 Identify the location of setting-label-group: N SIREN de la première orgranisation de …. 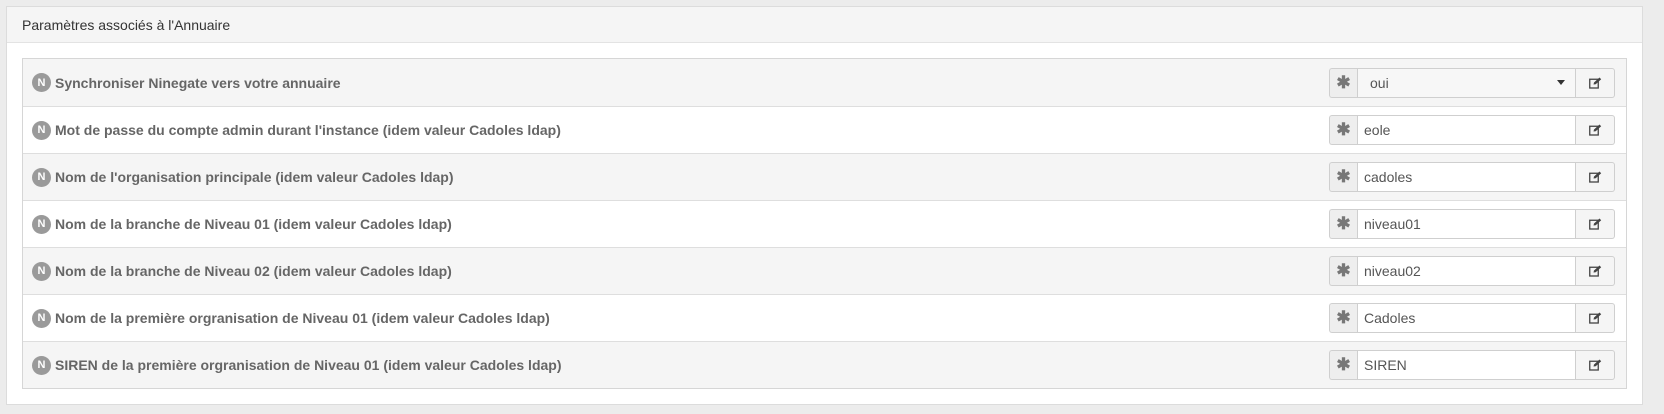
(297, 365).